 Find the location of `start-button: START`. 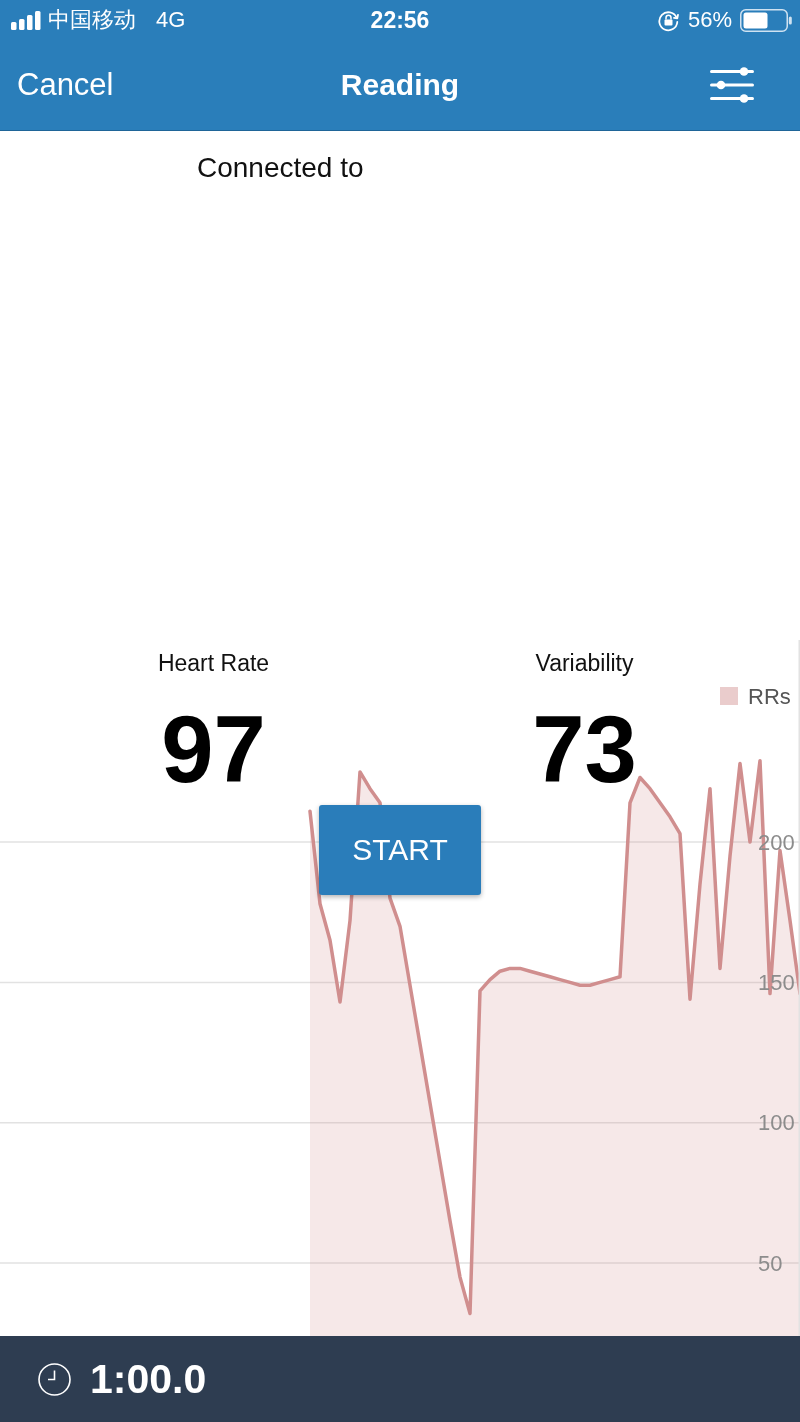

start-button: START is located at coordinates (400, 850).